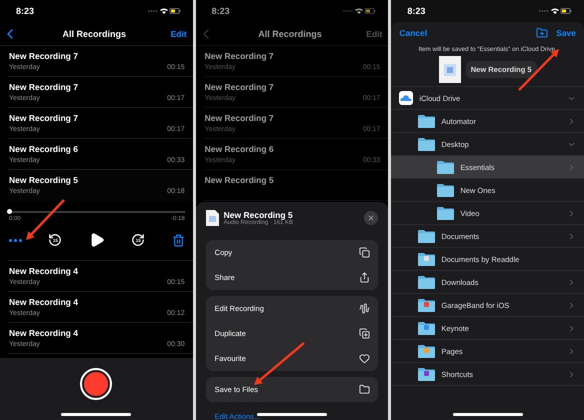 This screenshot has width=584, height=420. I want to click on more-button, so click(15, 240).